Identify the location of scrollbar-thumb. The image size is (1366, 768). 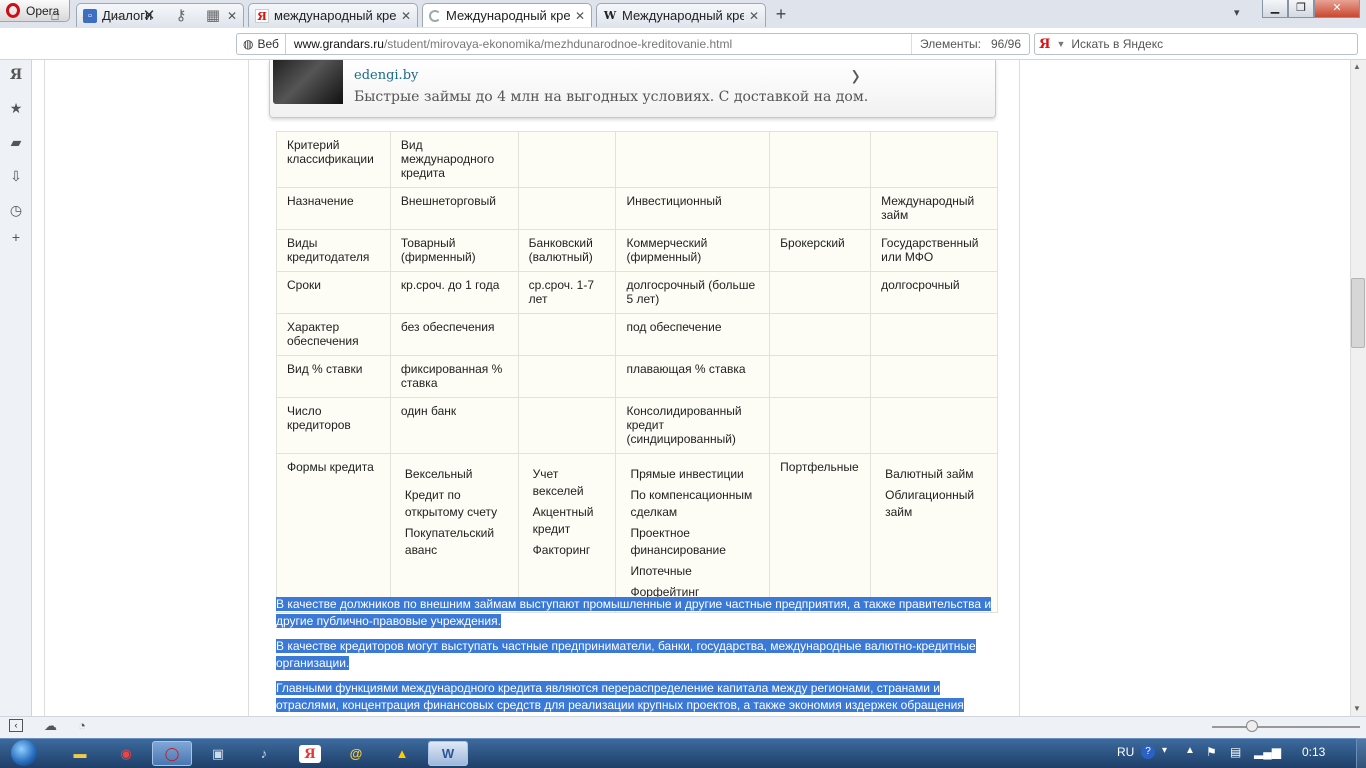
(1358, 313).